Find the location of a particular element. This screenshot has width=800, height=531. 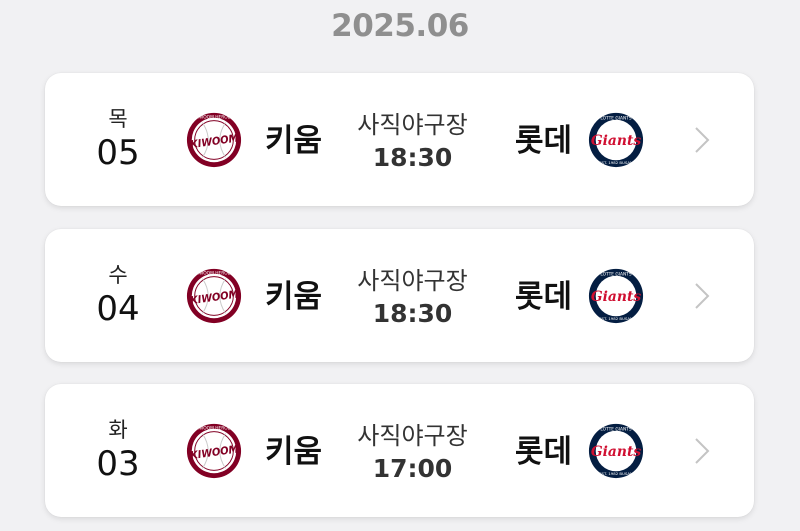

game-date: 목 05 is located at coordinates (118, 139).